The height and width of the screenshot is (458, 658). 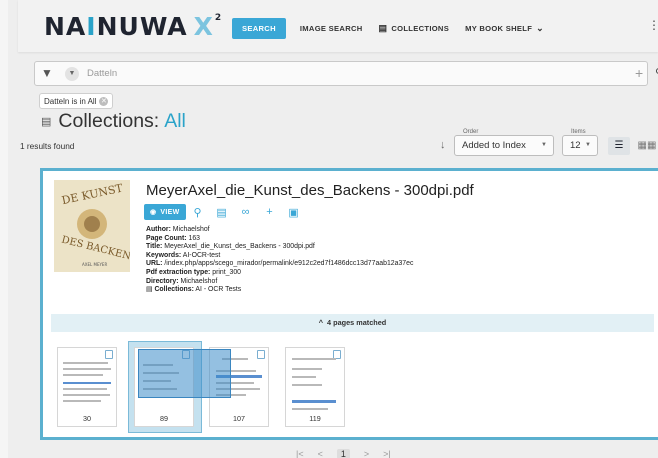 I want to click on grid-view-button: ▦▦, so click(x=647, y=146).